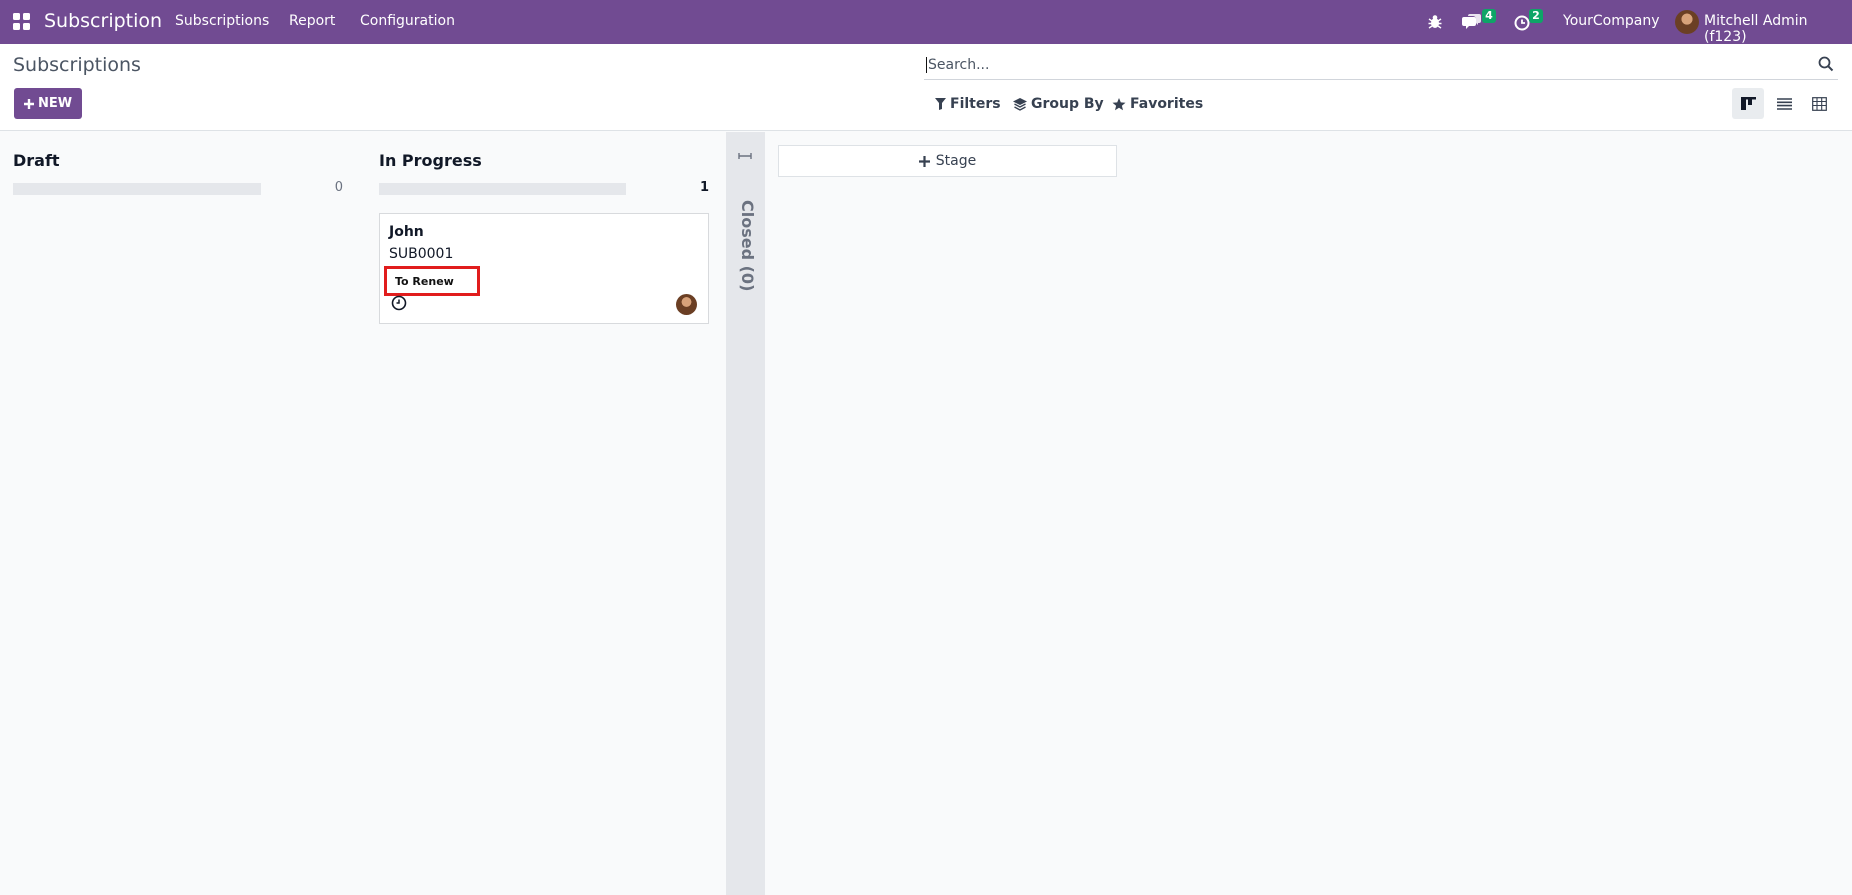  Describe the element at coordinates (77, 65) in the screenshot. I see `breadcrumb: Subscriptions` at that location.